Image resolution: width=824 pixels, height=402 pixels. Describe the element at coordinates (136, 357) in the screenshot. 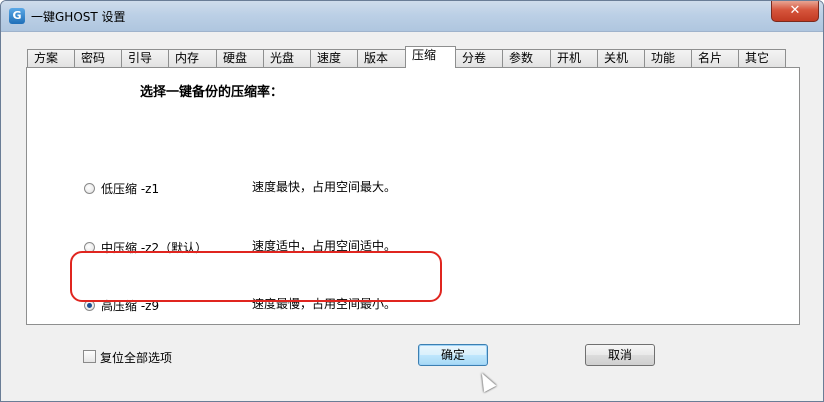

I see `reset-all-label: 复位全部选项` at that location.